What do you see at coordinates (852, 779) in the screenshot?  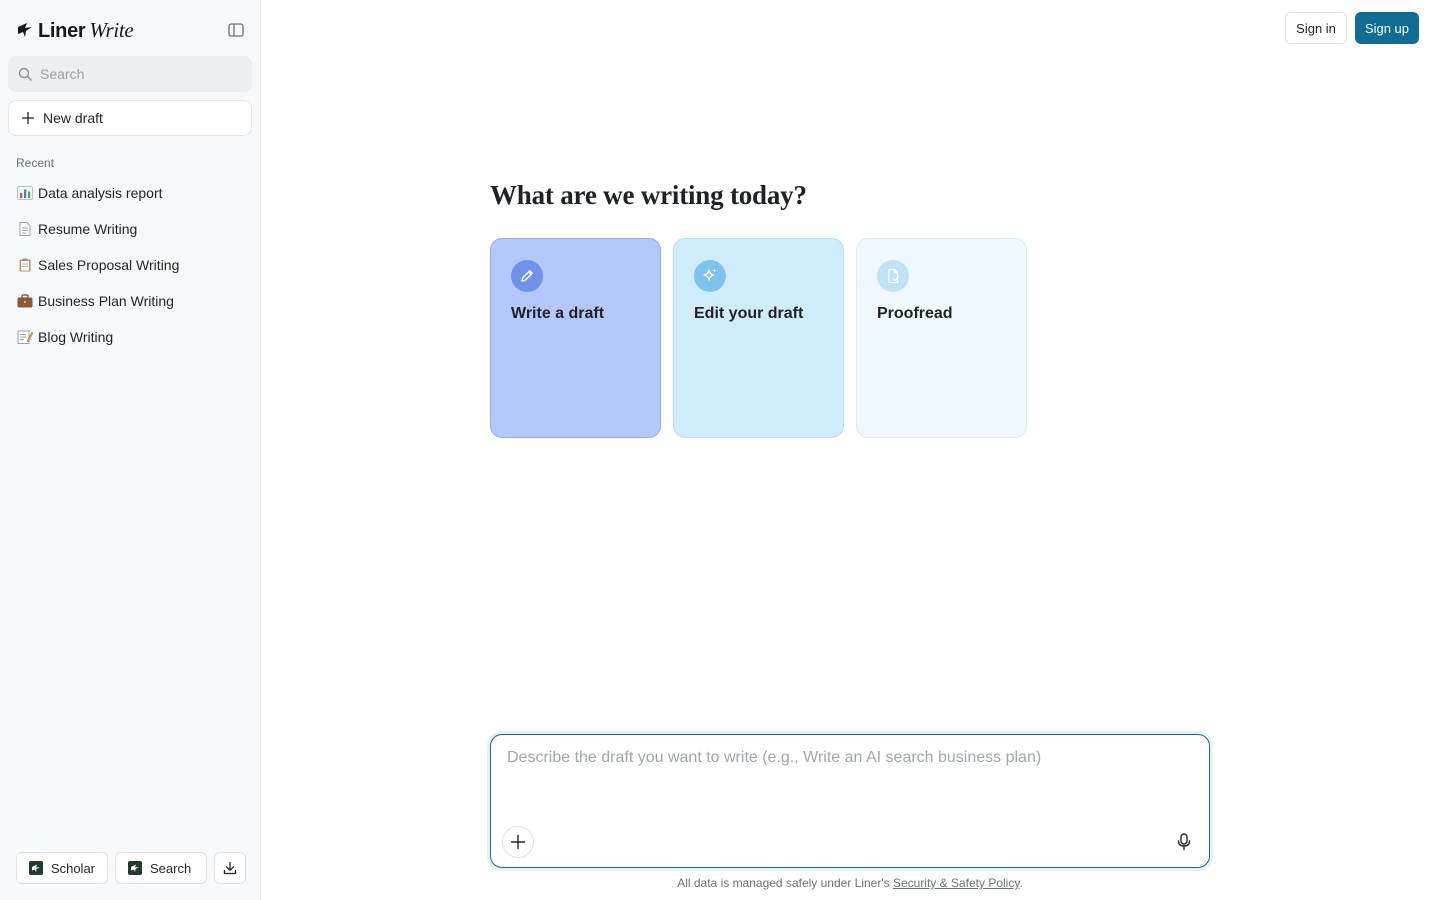 I see `draft-prompt-input` at bounding box center [852, 779].